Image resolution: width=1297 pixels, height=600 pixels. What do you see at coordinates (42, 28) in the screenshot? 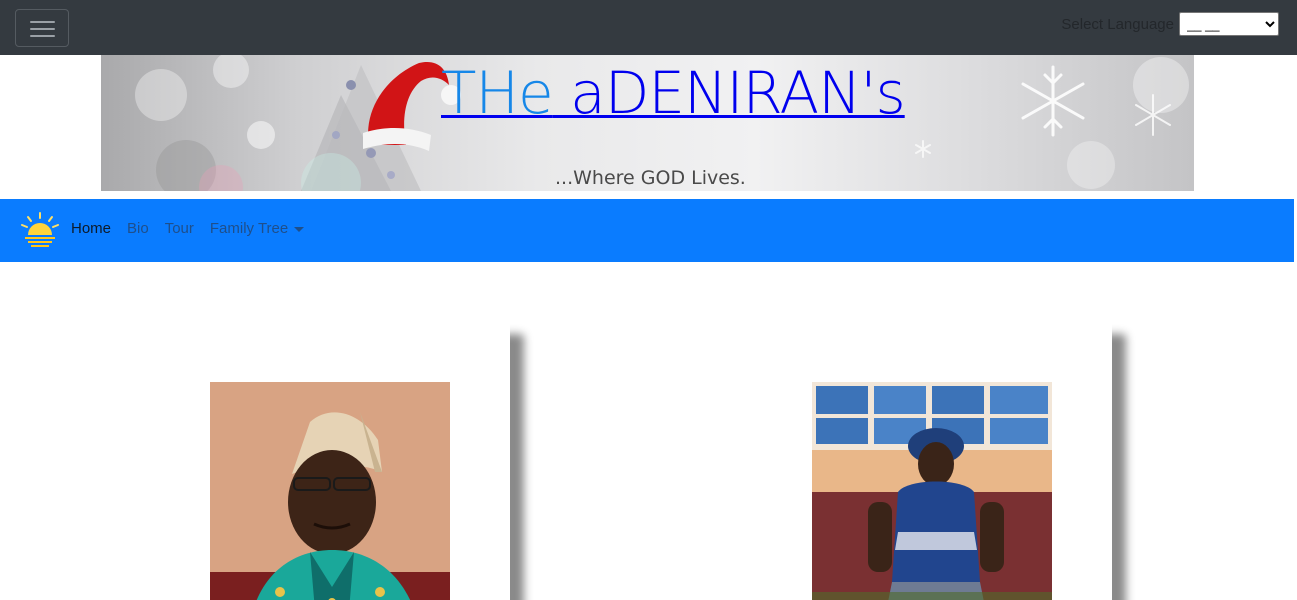
I see `menu-toggle-button` at bounding box center [42, 28].